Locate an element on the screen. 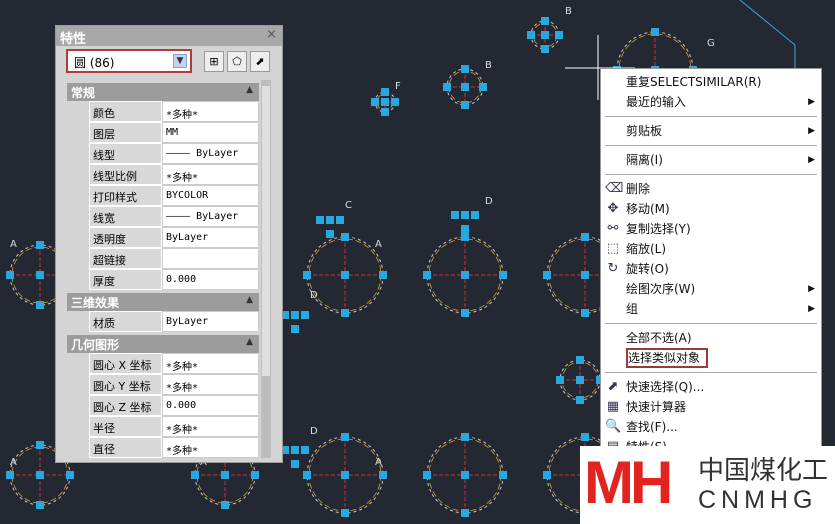  menu-item: 最近的输入 ▶ is located at coordinates (711, 102).